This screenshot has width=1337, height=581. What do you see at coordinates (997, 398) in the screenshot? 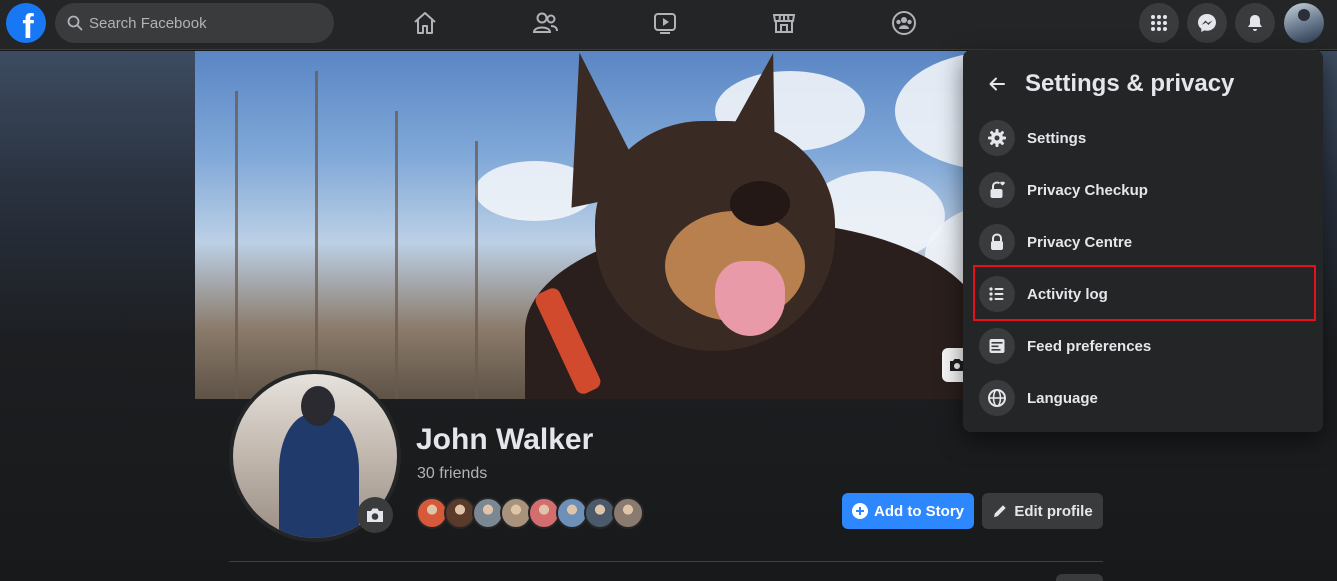
I see `globe-icon` at bounding box center [997, 398].